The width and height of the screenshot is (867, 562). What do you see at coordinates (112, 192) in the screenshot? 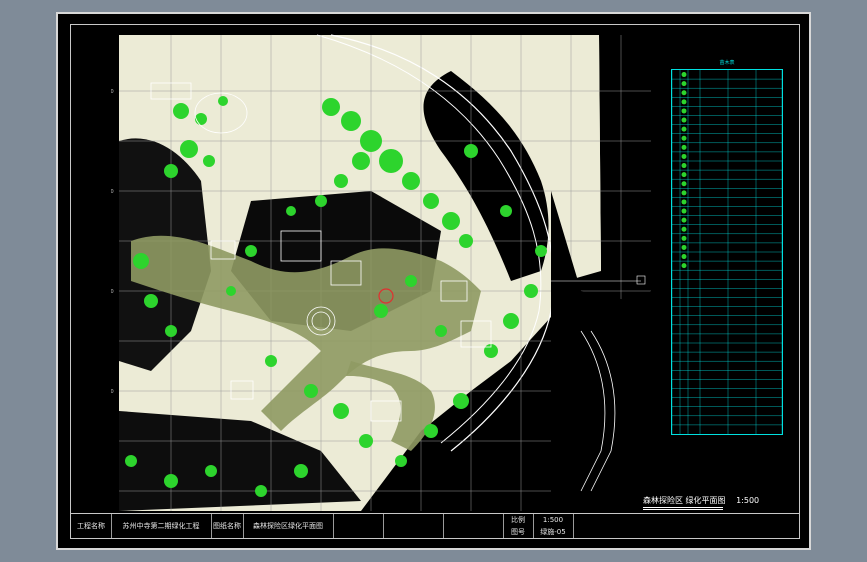
I see `grid-label: 1800` at bounding box center [112, 192].